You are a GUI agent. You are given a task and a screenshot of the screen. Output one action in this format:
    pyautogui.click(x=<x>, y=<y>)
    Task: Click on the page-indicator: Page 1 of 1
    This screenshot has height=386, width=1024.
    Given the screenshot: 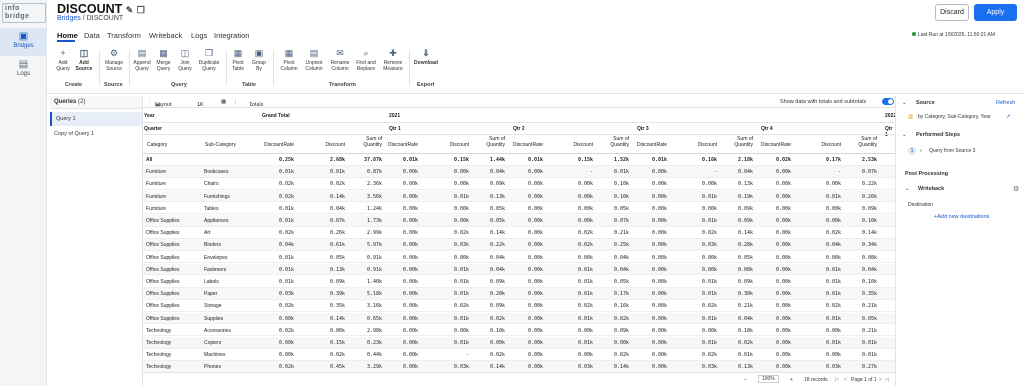 What is the action you would take?
    pyautogui.click(x=864, y=380)
    